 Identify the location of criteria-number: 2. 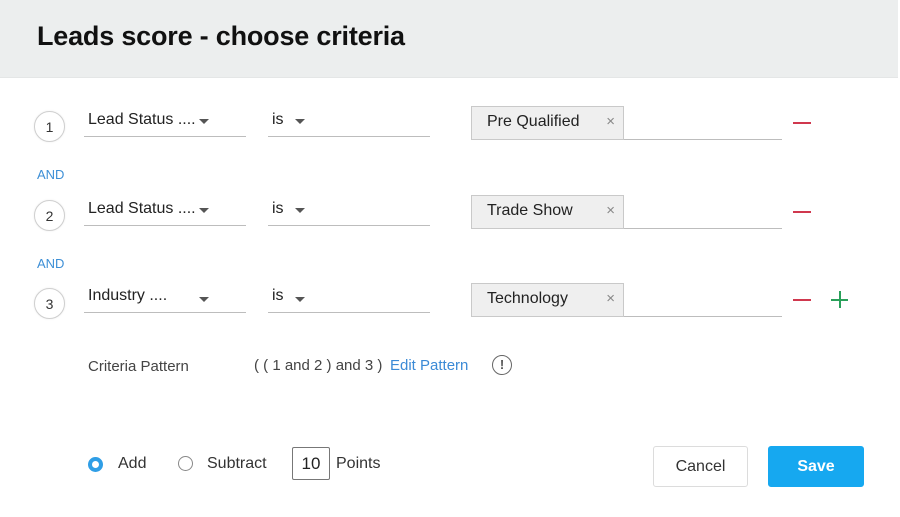
(49, 215).